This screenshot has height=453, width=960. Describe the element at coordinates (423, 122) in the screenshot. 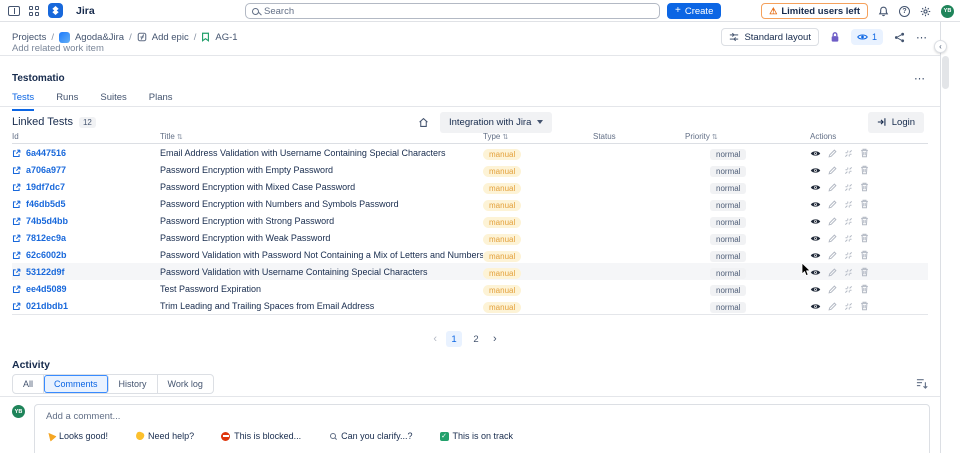

I see `home-icon` at that location.